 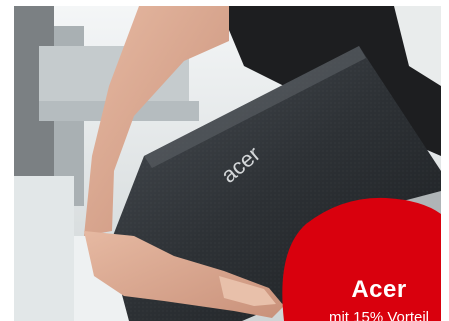 What do you see at coordinates (379, 289) in the screenshot?
I see `badge-brand: Acer` at bounding box center [379, 289].